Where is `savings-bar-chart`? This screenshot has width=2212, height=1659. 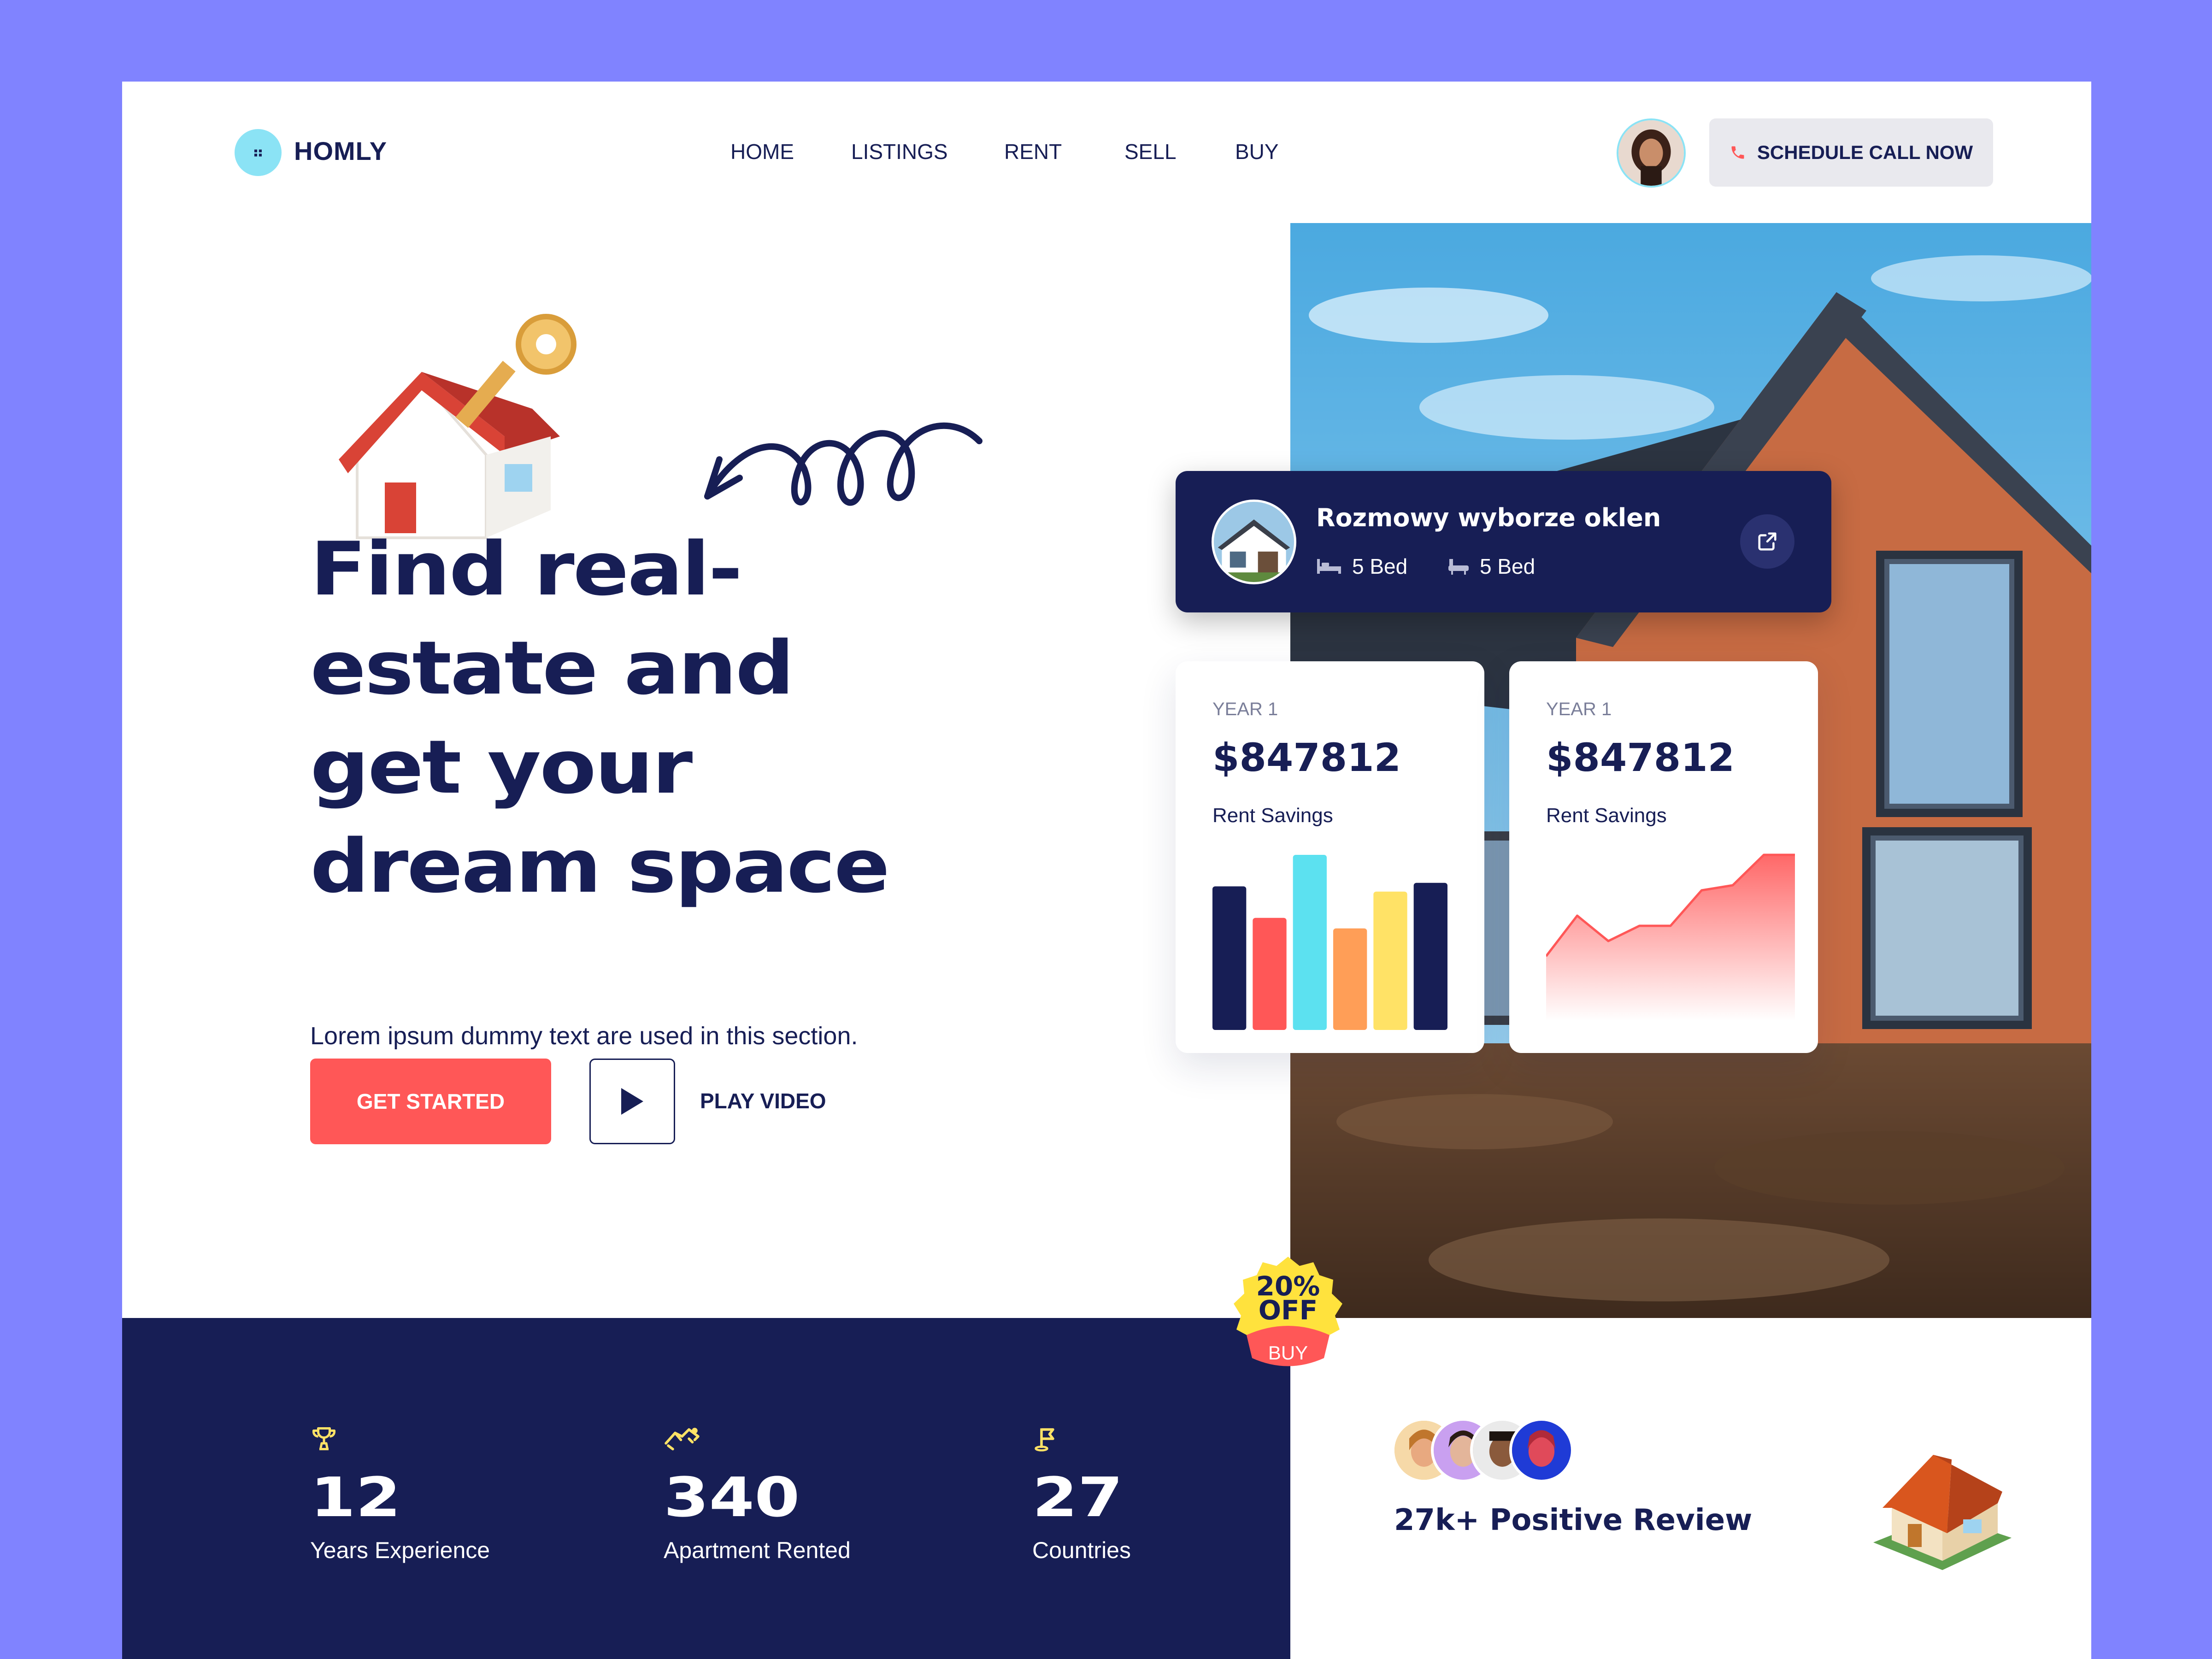
savings-bar-chart is located at coordinates (1329, 942).